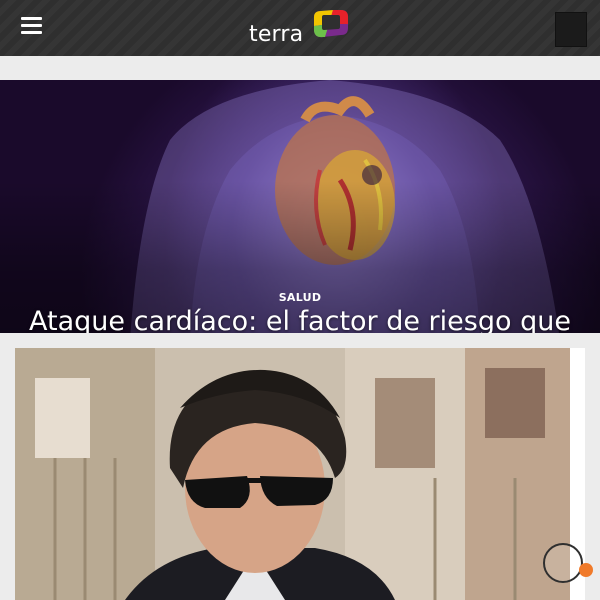 The width and height of the screenshot is (600, 600). I want to click on terra-logo: terra, so click(301, 27).